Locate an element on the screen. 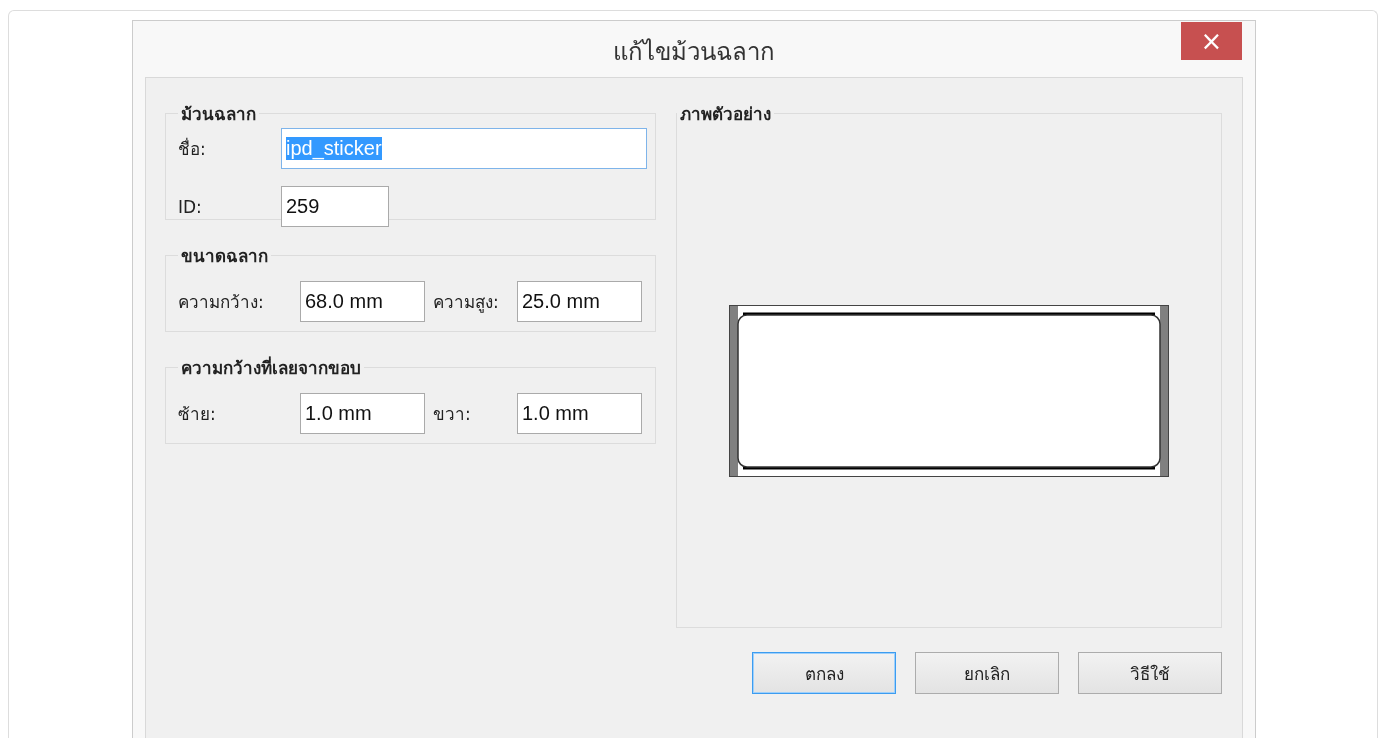  field-label: ซ้าย: is located at coordinates (197, 414).